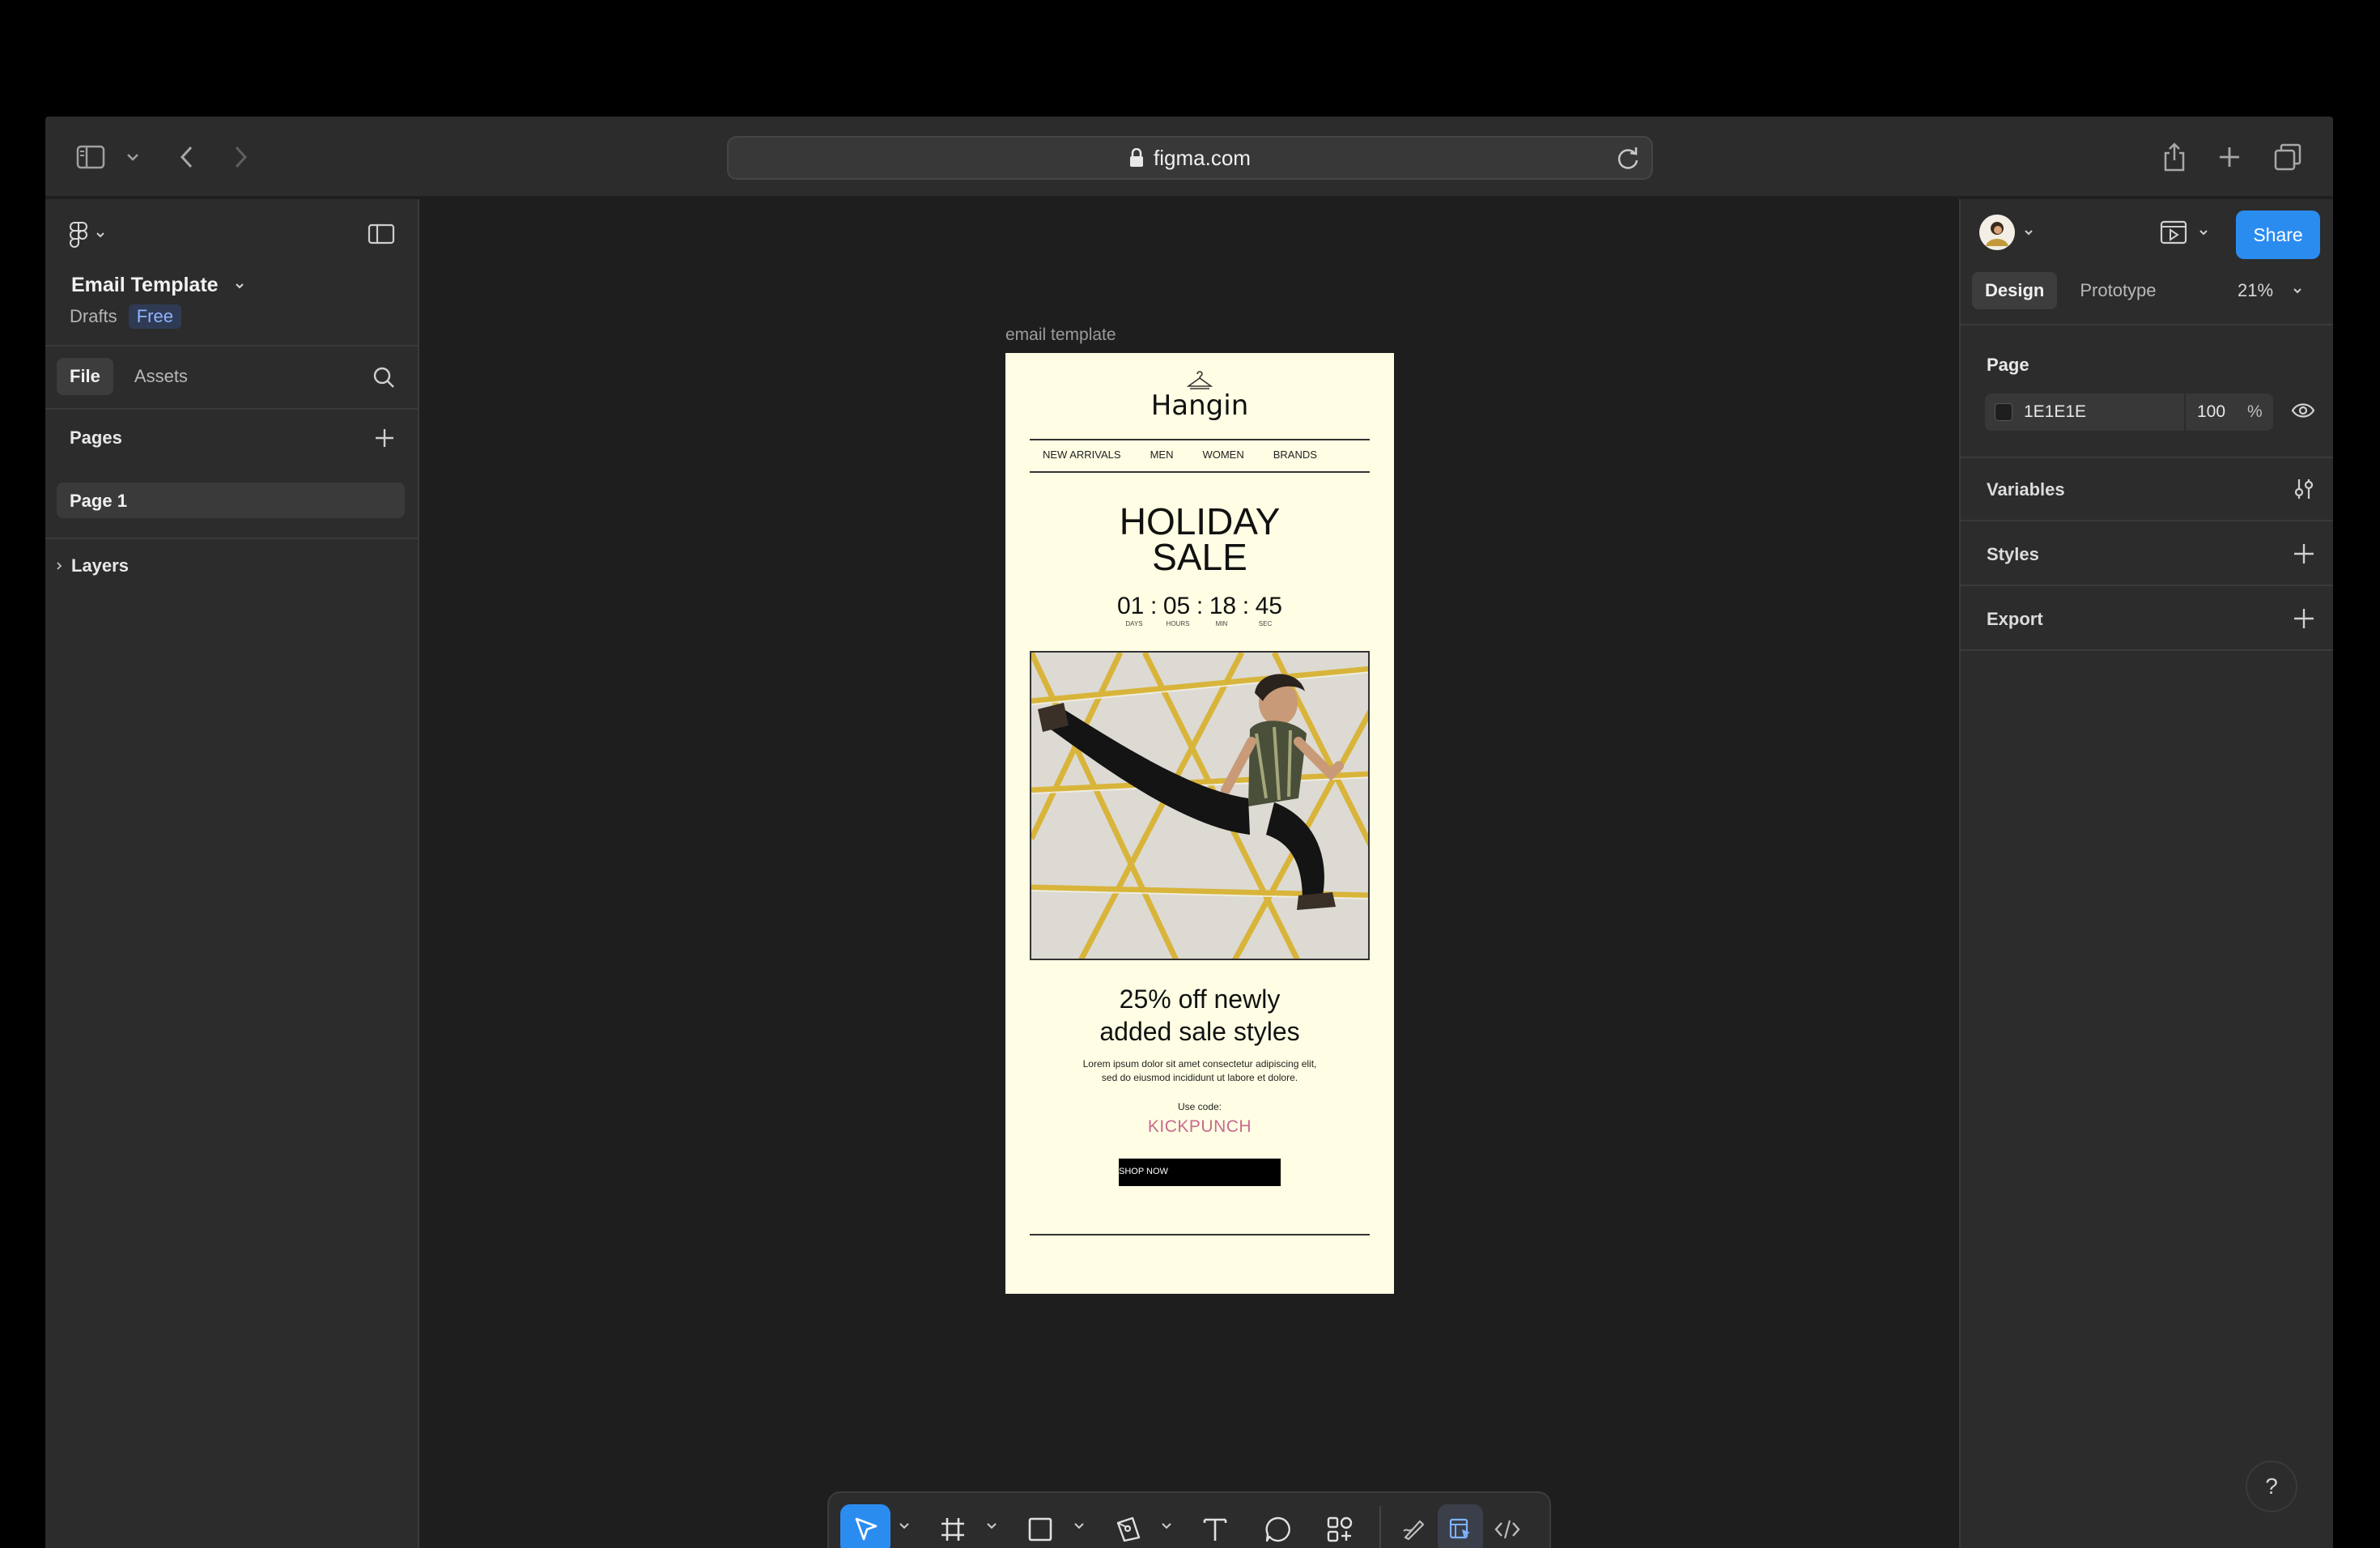  I want to click on email-nav-item: WOMEN, so click(1223, 455).